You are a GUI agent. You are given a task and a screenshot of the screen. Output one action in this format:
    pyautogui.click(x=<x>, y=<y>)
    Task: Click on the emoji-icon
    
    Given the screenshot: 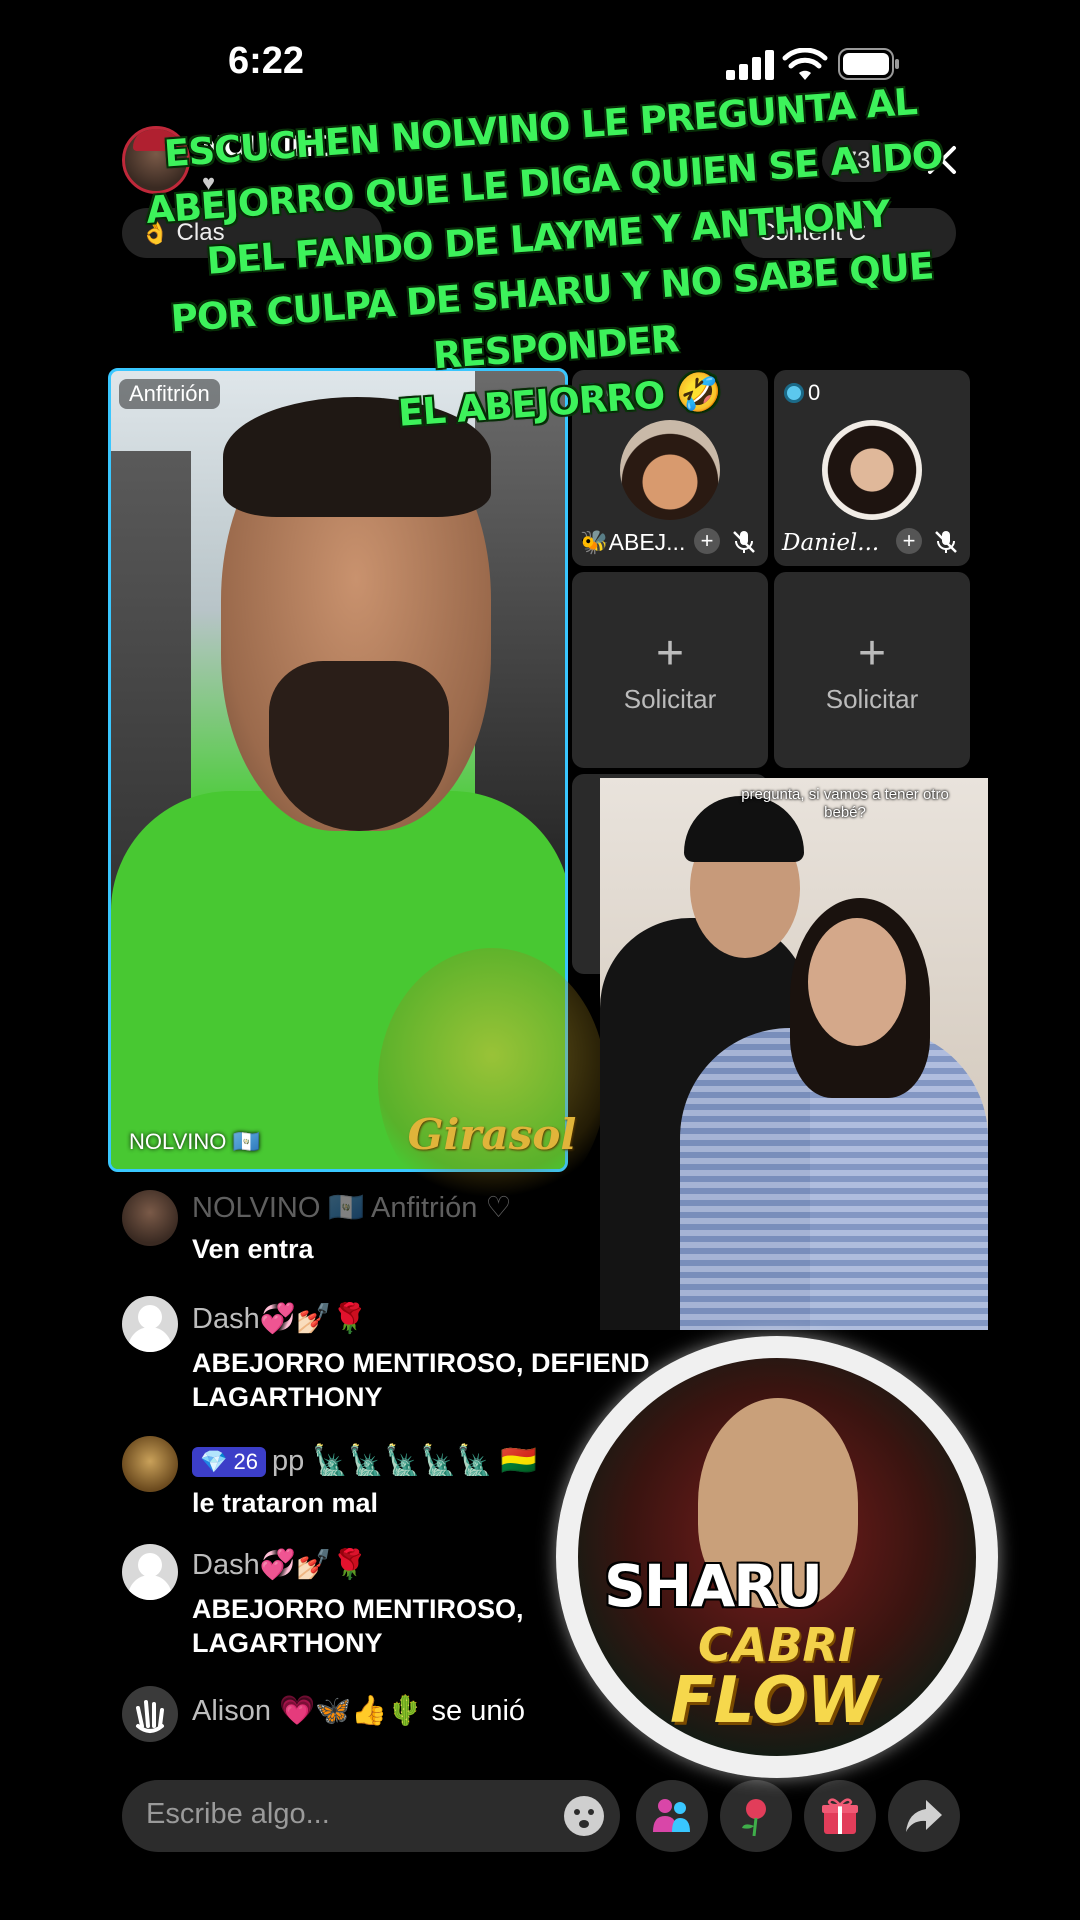 What is the action you would take?
    pyautogui.click(x=584, y=1816)
    